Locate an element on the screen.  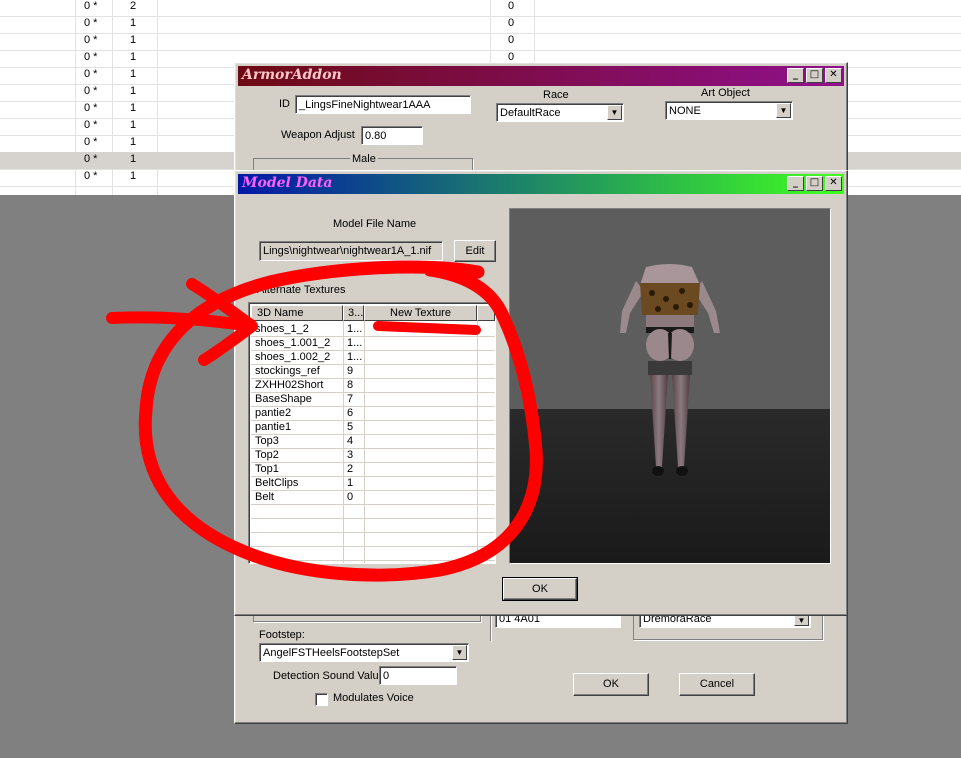
race-label: Race is located at coordinates (556, 95).